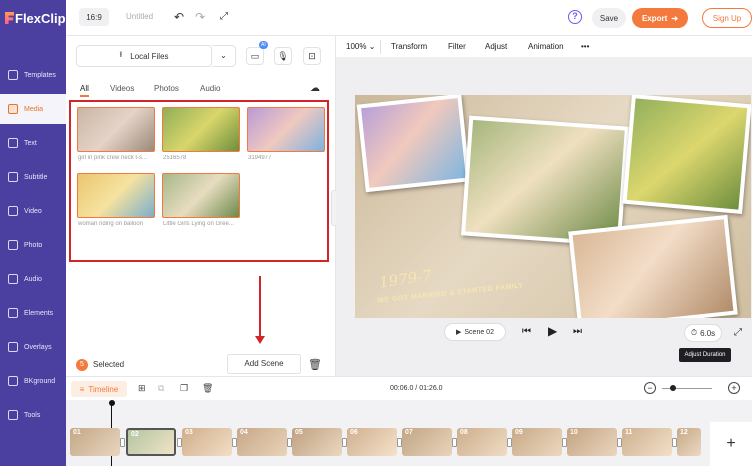 The width and height of the screenshot is (752, 466). Describe the element at coordinates (94, 17) in the screenshot. I see `aspect-ratio-button: 16:9` at that location.